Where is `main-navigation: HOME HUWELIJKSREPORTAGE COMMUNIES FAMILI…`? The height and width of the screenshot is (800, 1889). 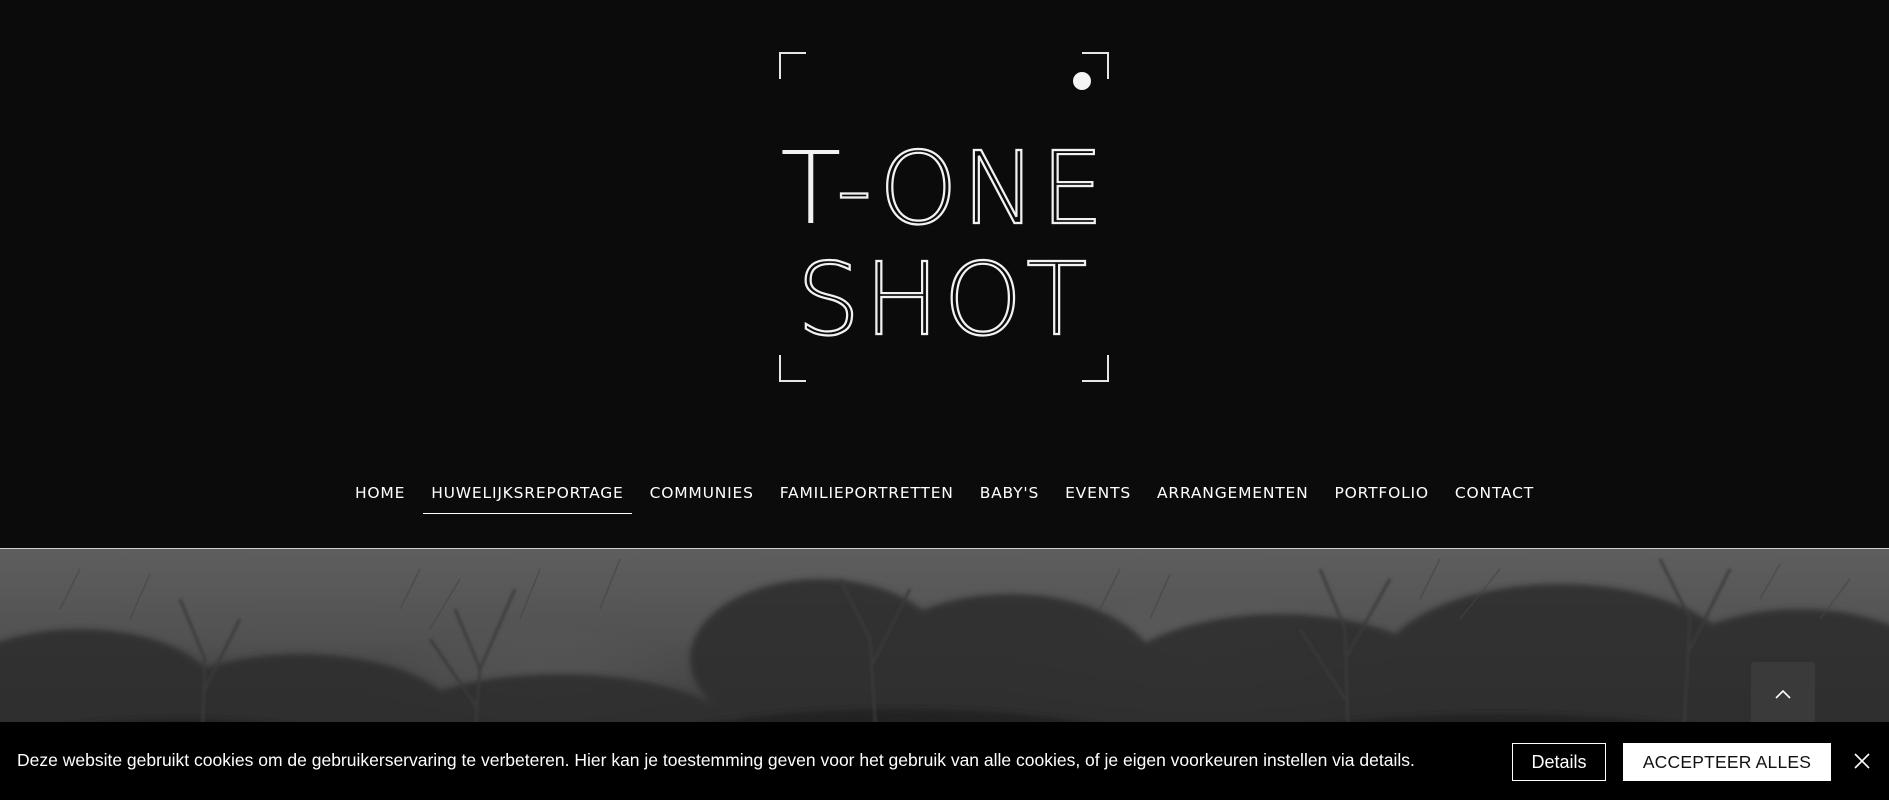 main-navigation: HOME HUWELIJKSREPORTAGE COMMUNIES FAMILI… is located at coordinates (944, 498).